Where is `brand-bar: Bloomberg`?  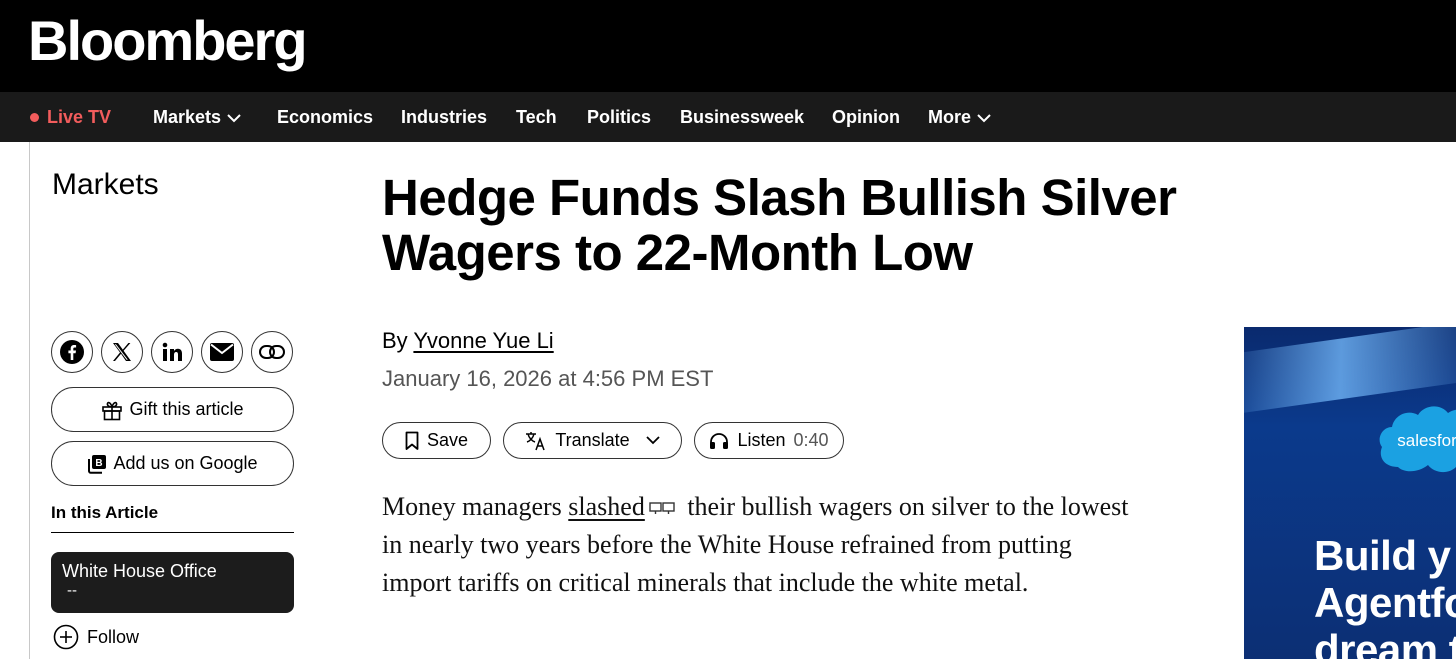
brand-bar: Bloomberg is located at coordinates (728, 46).